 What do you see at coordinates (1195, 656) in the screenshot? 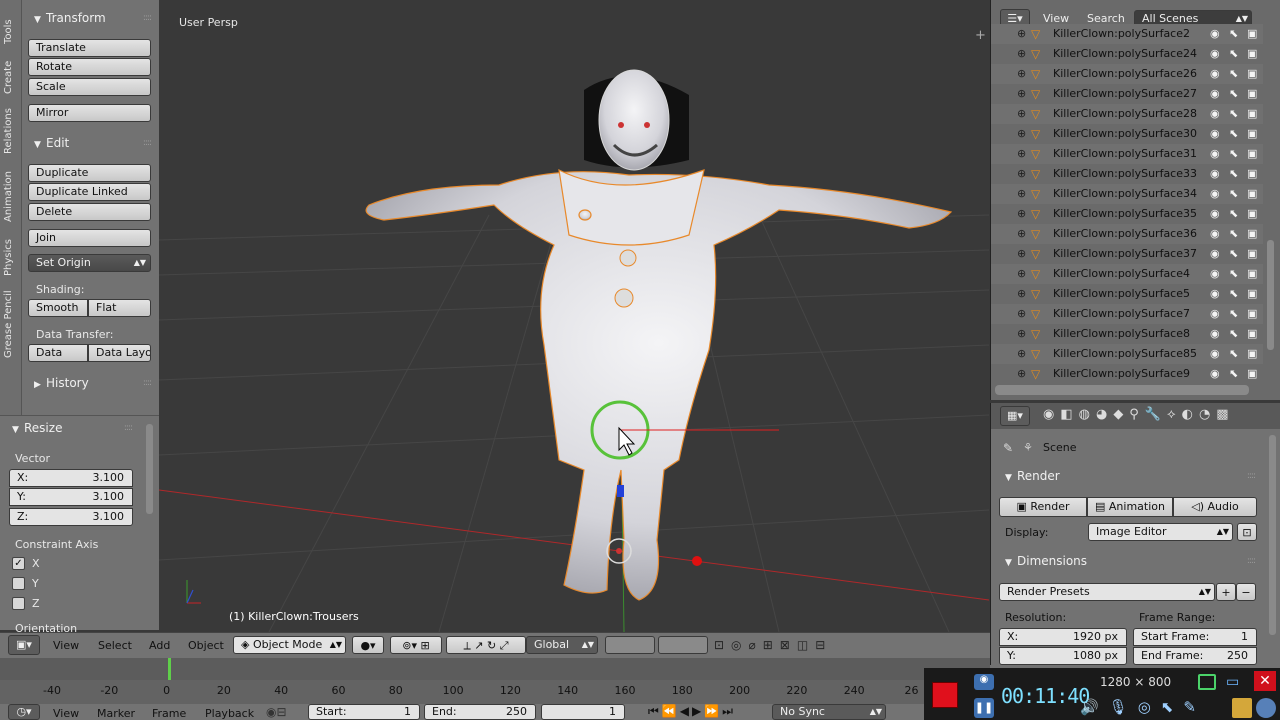
I see `end-frame-field: End Frame: 250` at bounding box center [1195, 656].